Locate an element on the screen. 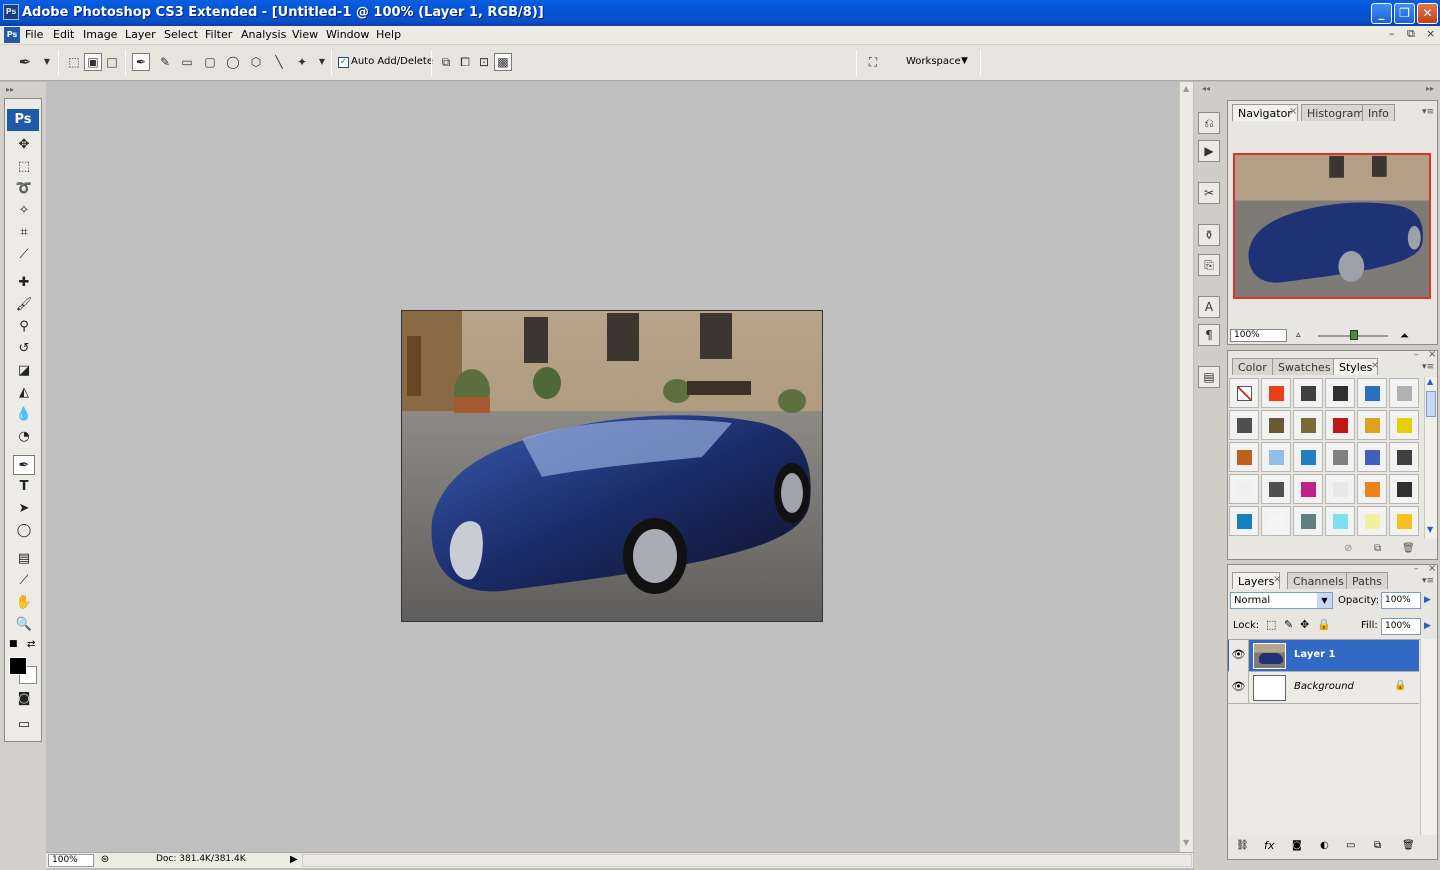 The image size is (1440, 870). menu-analysis: Analysis is located at coordinates (263, 34).